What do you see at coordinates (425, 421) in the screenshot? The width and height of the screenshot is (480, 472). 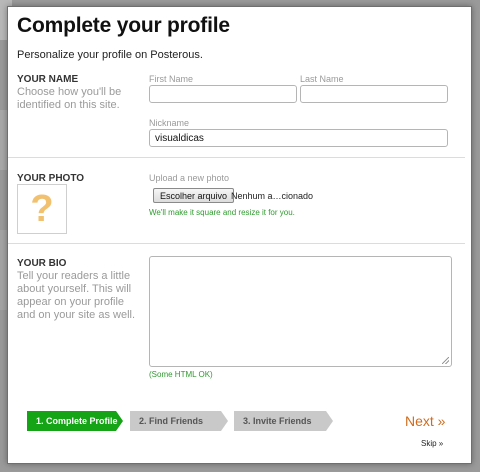 I see `next-button: Next »` at bounding box center [425, 421].